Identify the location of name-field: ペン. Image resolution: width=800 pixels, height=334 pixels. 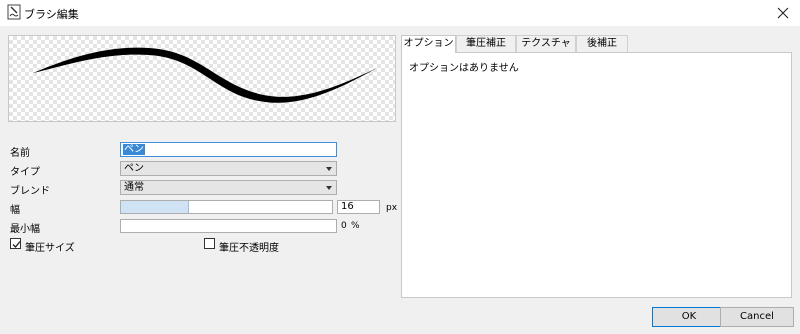
(228, 149).